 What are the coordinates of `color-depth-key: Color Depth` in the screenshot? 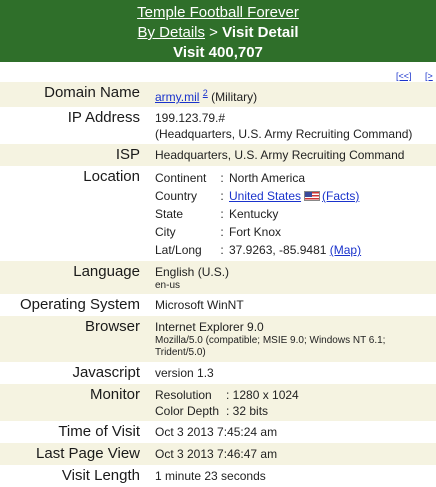 It's located at (187, 411).